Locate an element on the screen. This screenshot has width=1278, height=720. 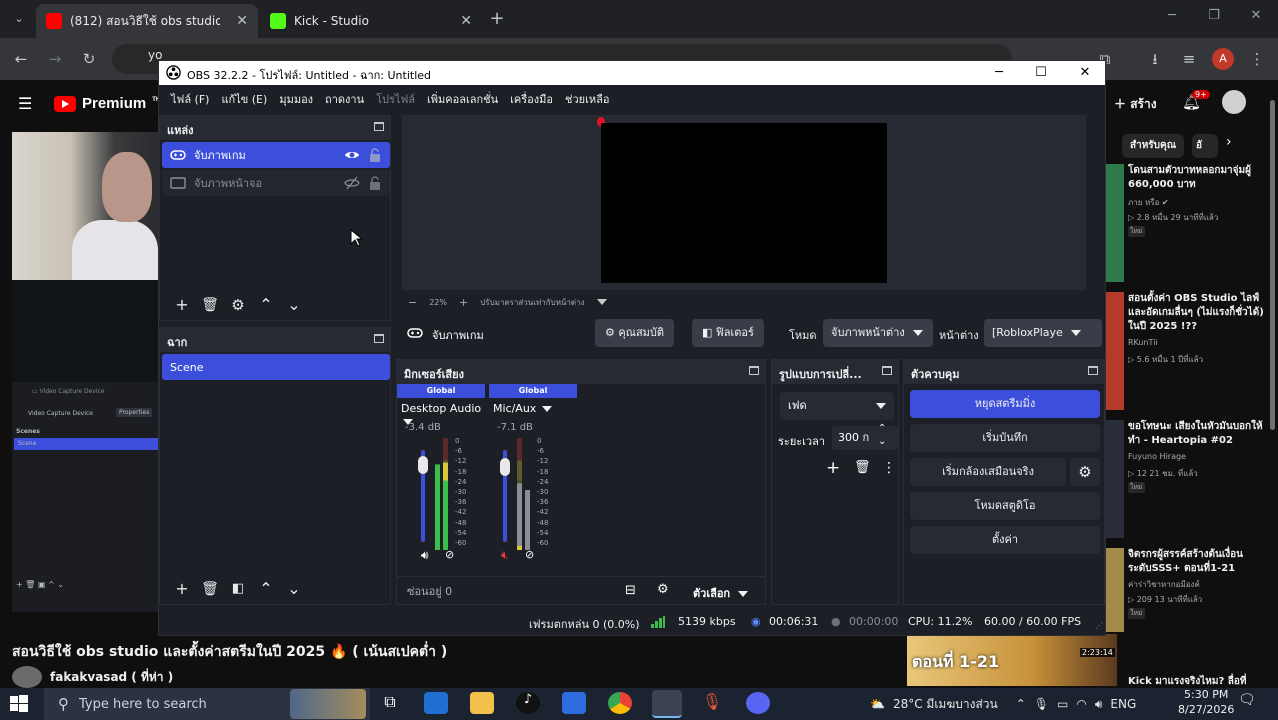
studio-mode-button: โหมดสตูดิโอ is located at coordinates (1005, 506).